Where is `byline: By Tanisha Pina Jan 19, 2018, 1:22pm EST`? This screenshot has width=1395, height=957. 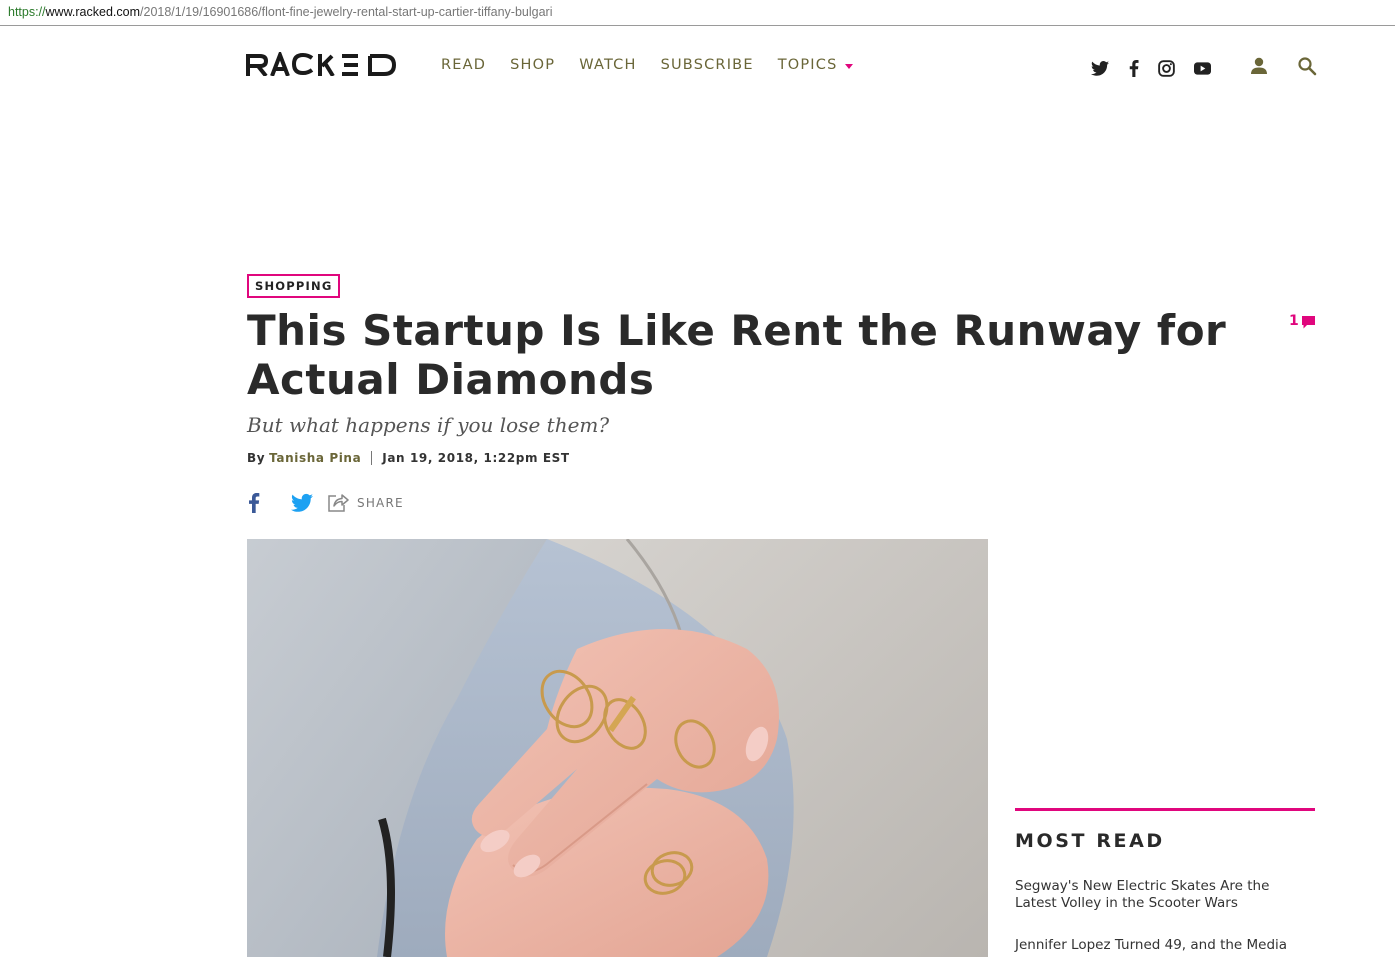 byline: By Tanisha Pina Jan 19, 2018, 1:22pm EST is located at coordinates (408, 458).